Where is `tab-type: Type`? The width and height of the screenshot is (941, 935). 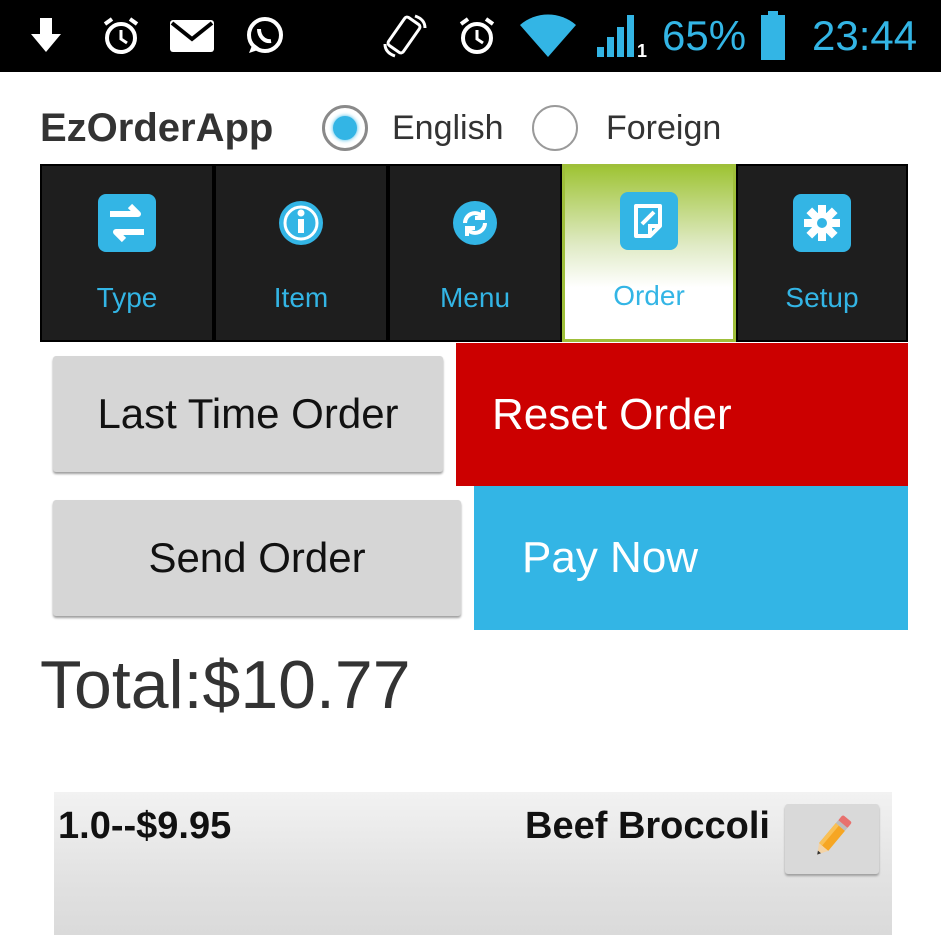 tab-type: Type is located at coordinates (127, 253).